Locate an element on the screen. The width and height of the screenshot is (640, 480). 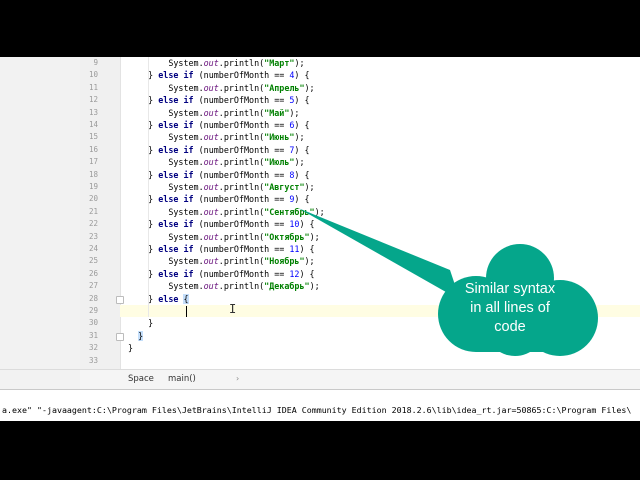
callout-overlay is located at coordinates (448, 282).